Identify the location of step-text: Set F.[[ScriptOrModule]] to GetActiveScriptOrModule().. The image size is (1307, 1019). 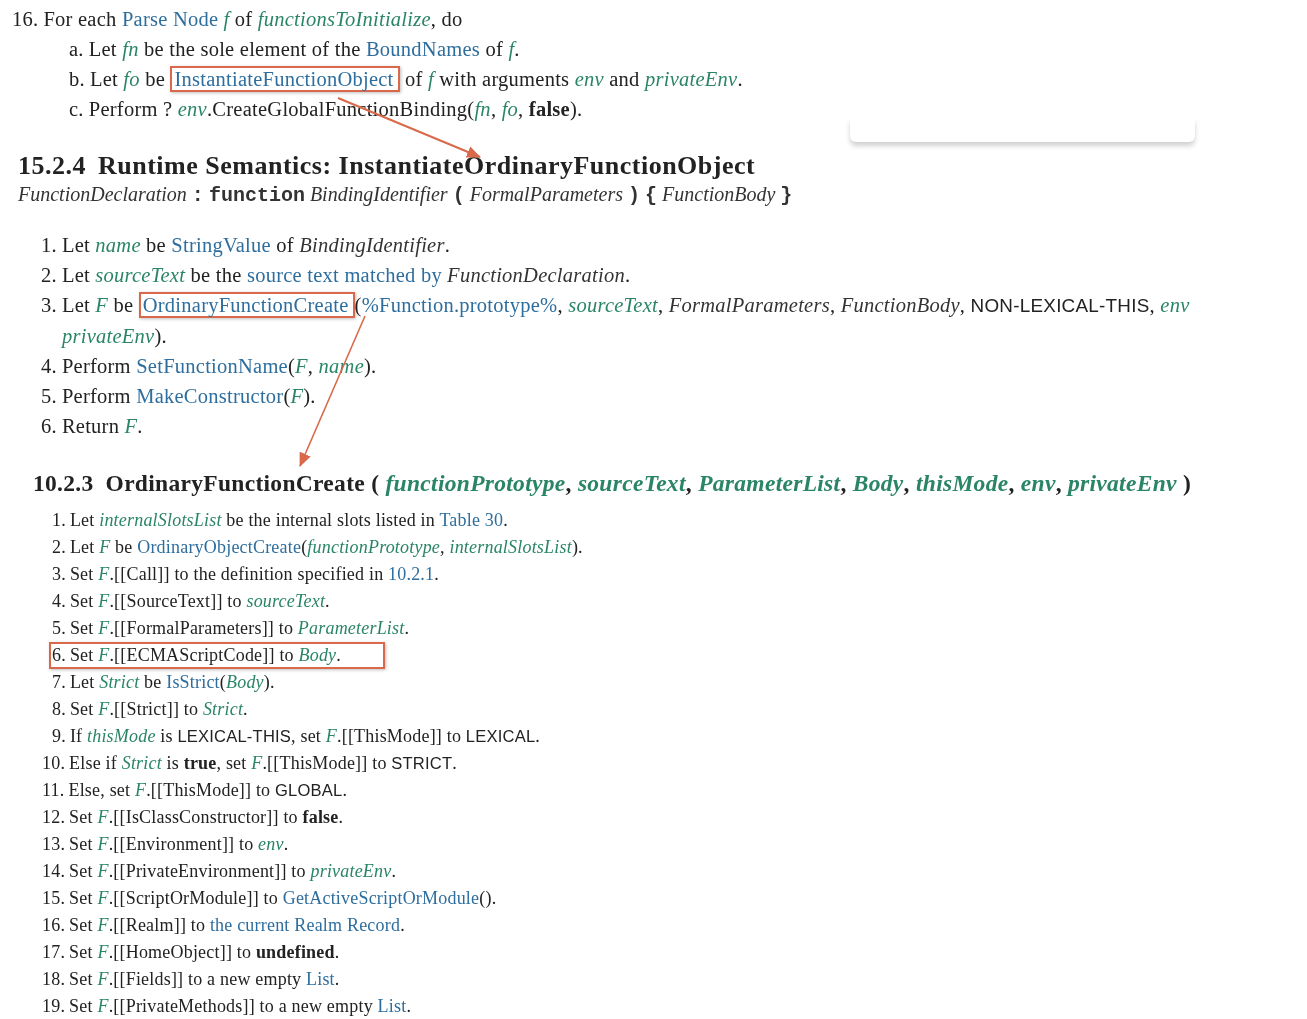
(283, 898).